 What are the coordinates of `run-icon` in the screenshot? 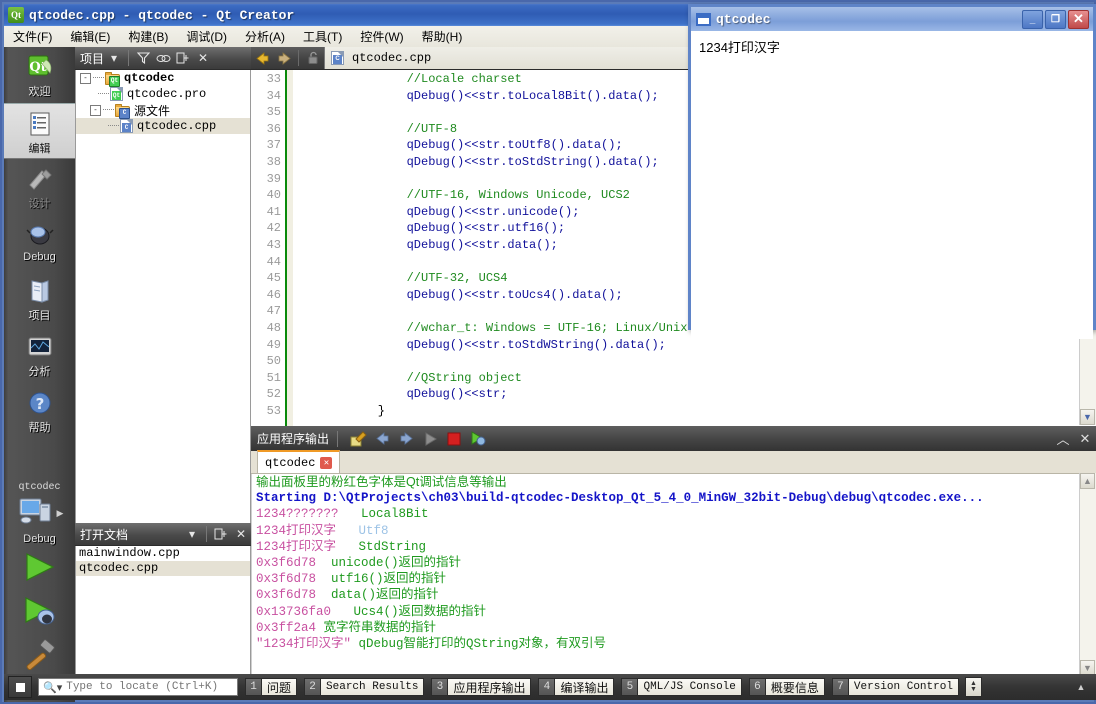 It's located at (430, 439).